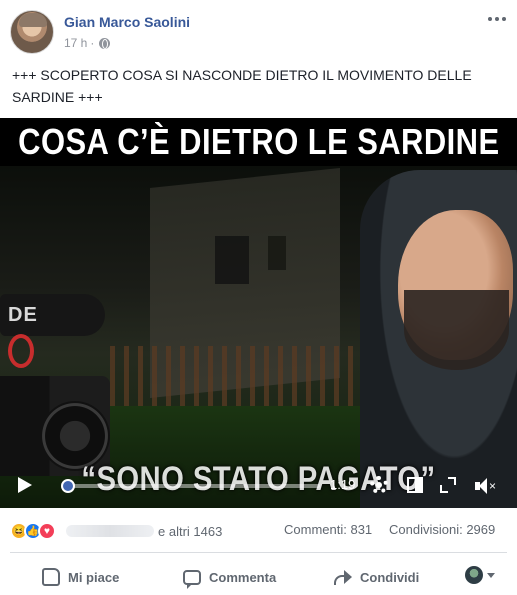 This screenshot has height=595, width=517. I want to click on progress-knob, so click(68, 486).